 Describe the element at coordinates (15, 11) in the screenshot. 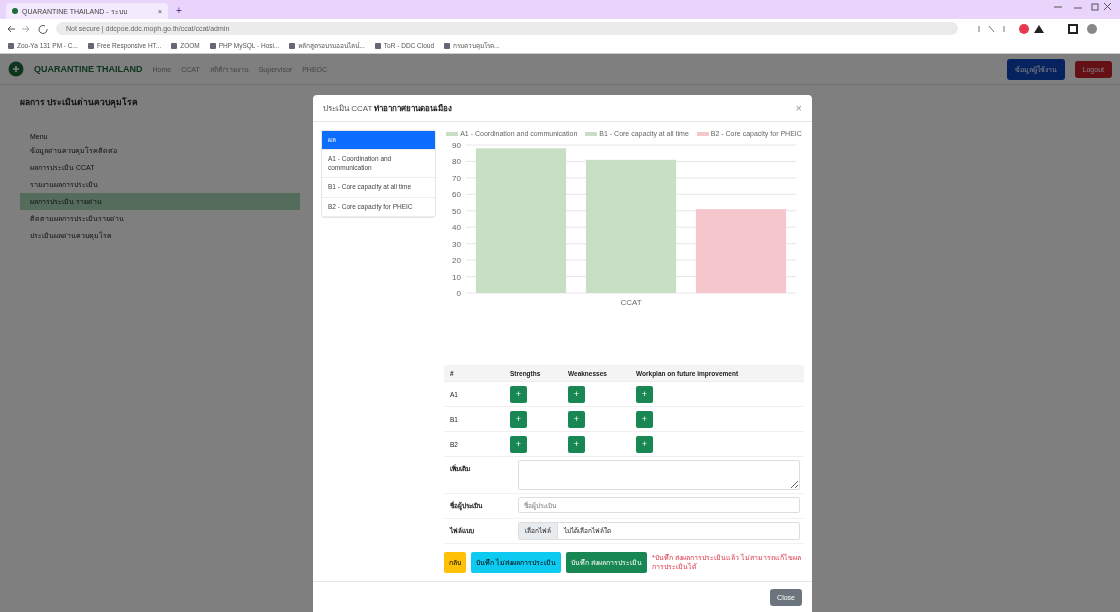

I see `favicon-icon` at that location.